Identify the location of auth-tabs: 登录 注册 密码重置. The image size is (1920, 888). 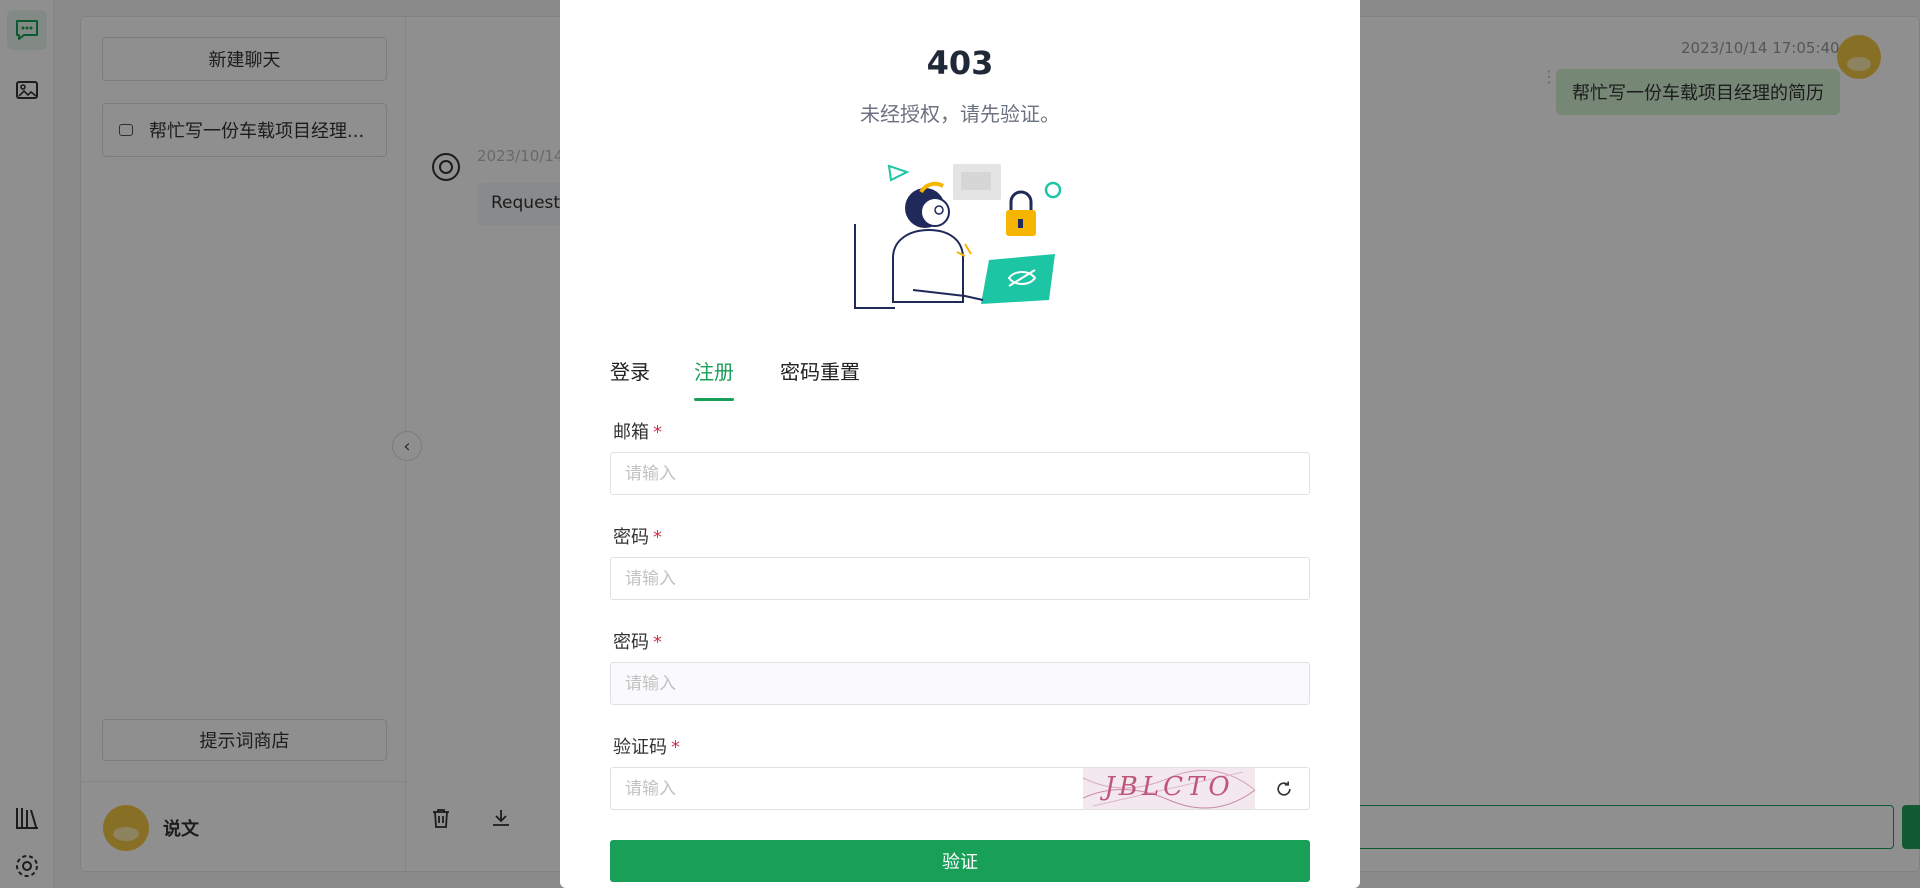
(960, 379).